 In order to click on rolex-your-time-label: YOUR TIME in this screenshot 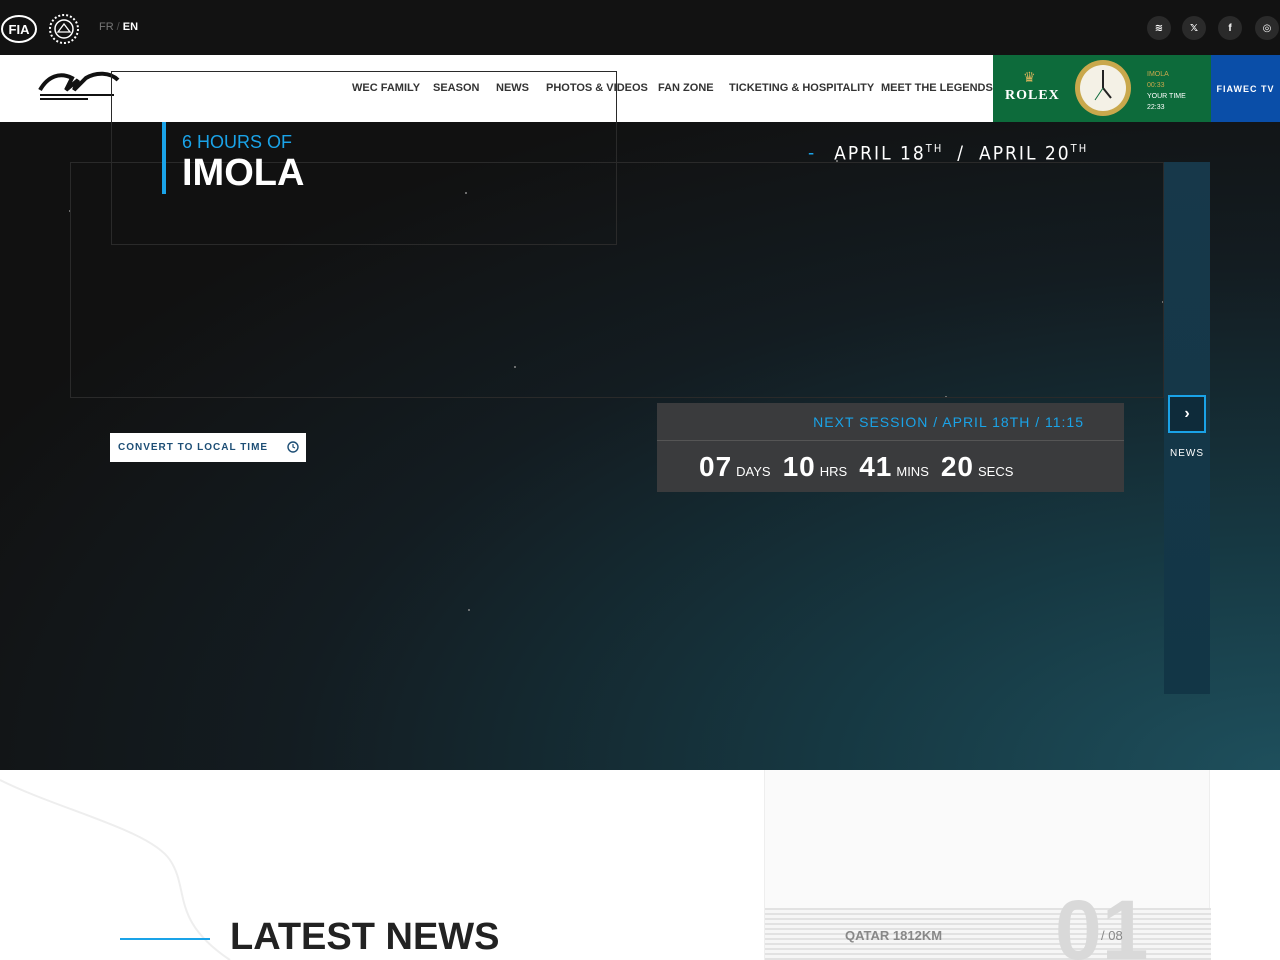, I will do `click(1166, 96)`.